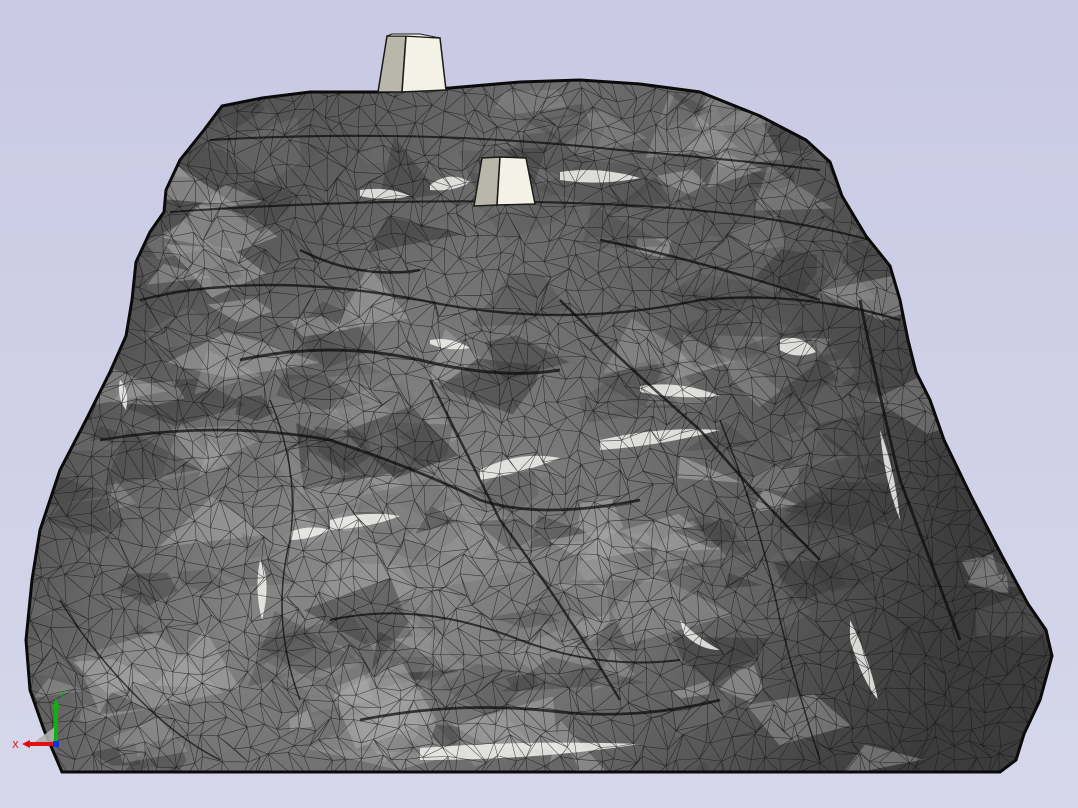 Image resolution: width=1078 pixels, height=808 pixels. I want to click on y-axis-label: Y, so click(62, 695).